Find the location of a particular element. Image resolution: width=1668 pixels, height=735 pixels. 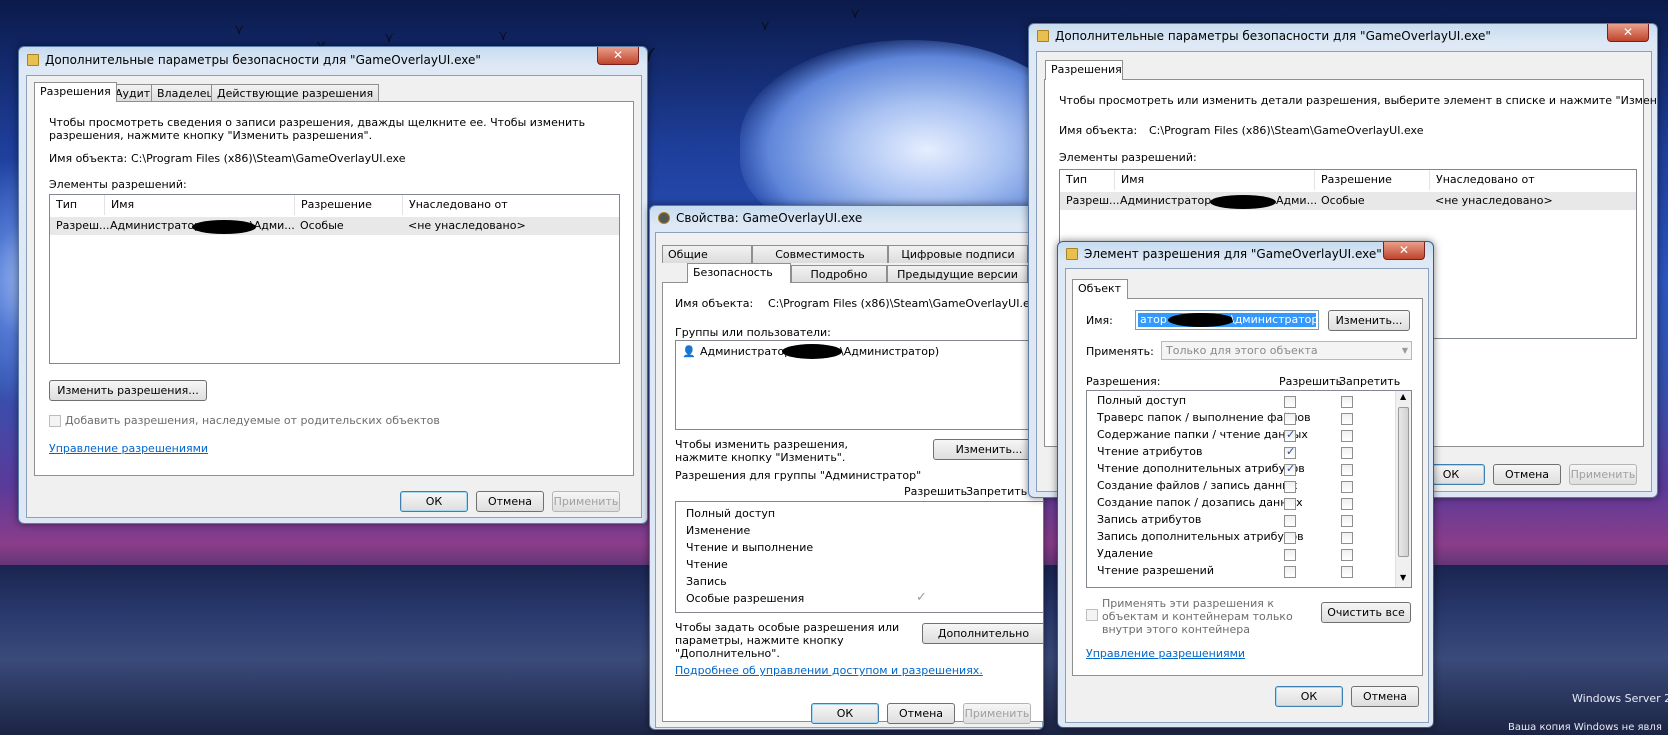

clear-all-button: Очистить все is located at coordinates (1366, 612).